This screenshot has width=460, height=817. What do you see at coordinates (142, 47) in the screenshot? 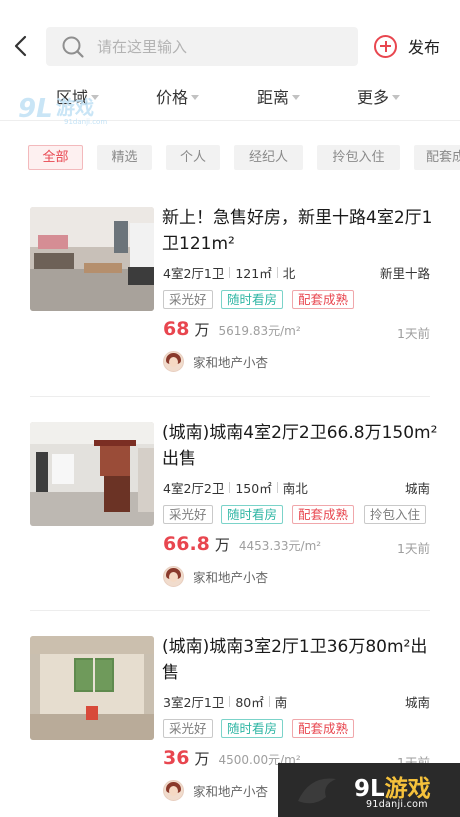
I see `search-placeholder: 请在这里输入` at bounding box center [142, 47].